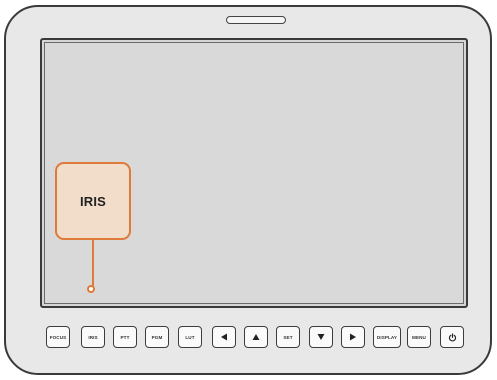 The image size is (497, 380). I want to click on down-arrow-button, so click(321, 337).